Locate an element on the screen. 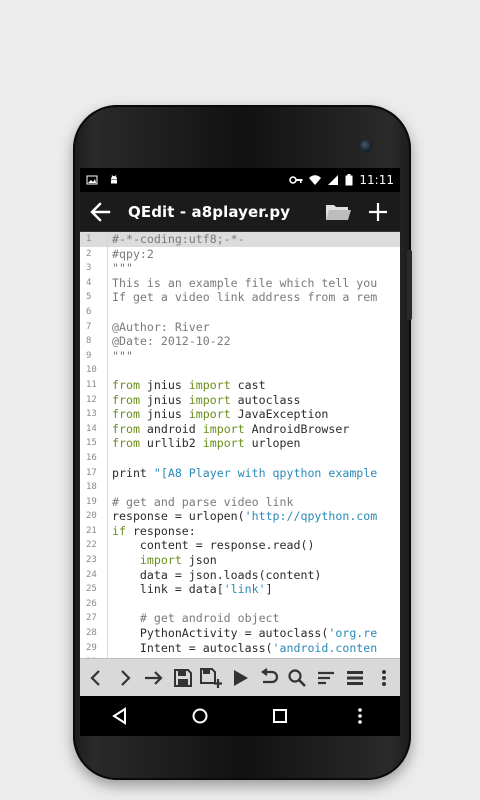 The width and height of the screenshot is (480, 800). code-token: 'org.re is located at coordinates (353, 633).